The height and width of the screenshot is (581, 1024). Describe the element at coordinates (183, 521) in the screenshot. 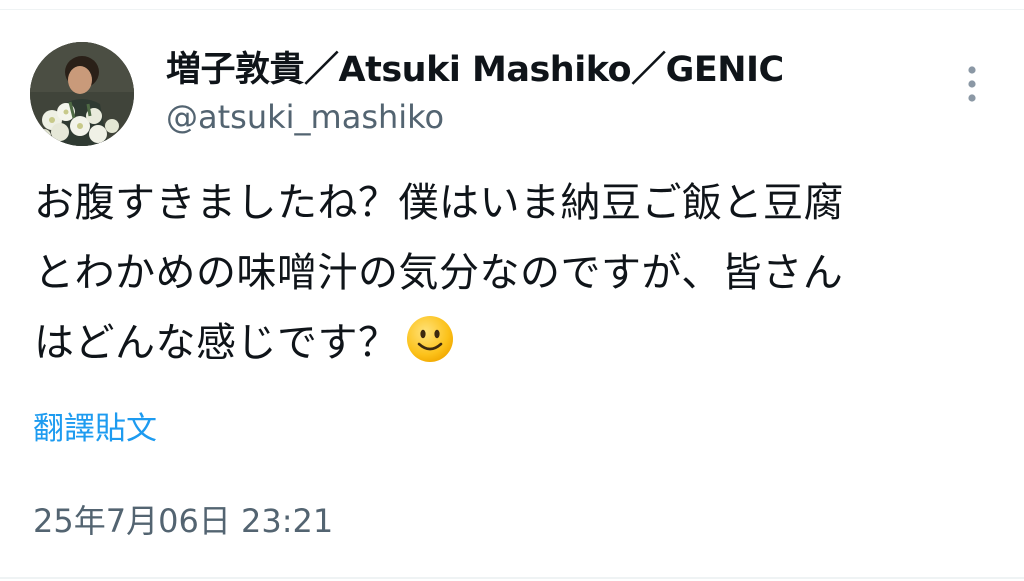

I see `post-timestamp: 25年7月06日 23:21` at that location.